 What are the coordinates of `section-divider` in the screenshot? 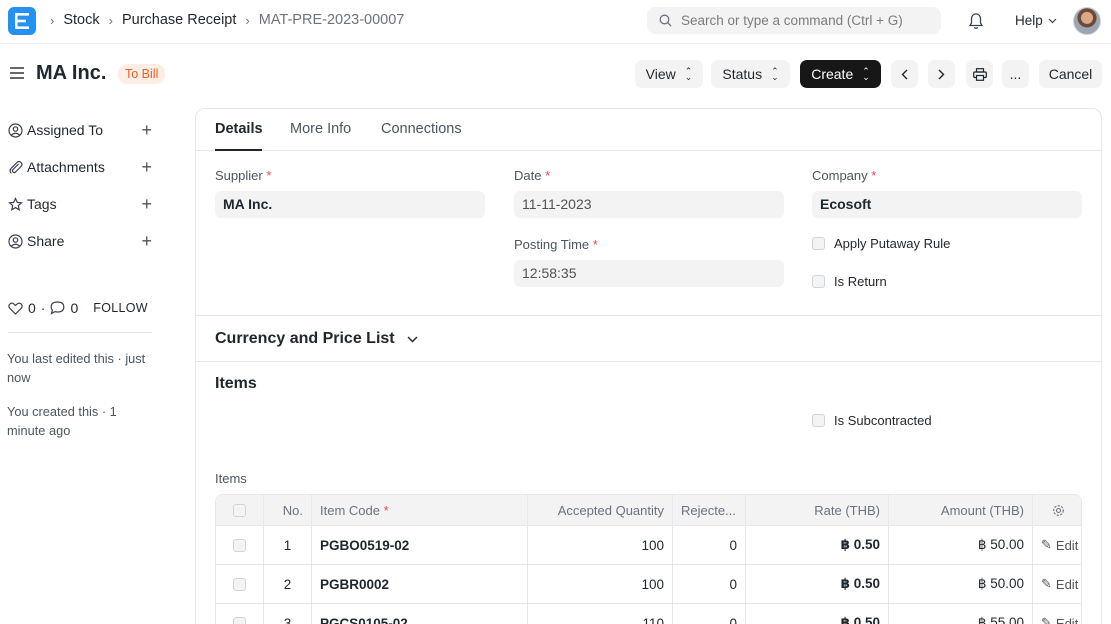 It's located at (648, 315).